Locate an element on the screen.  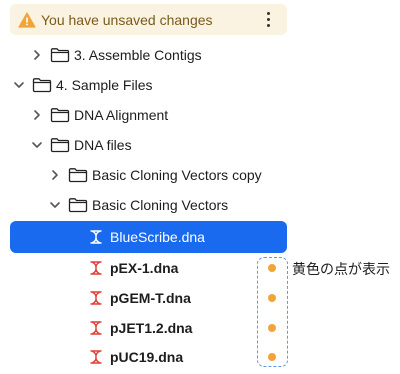
tree-item-dna-alignment: DNA Alignment is located at coordinates (148, 115).